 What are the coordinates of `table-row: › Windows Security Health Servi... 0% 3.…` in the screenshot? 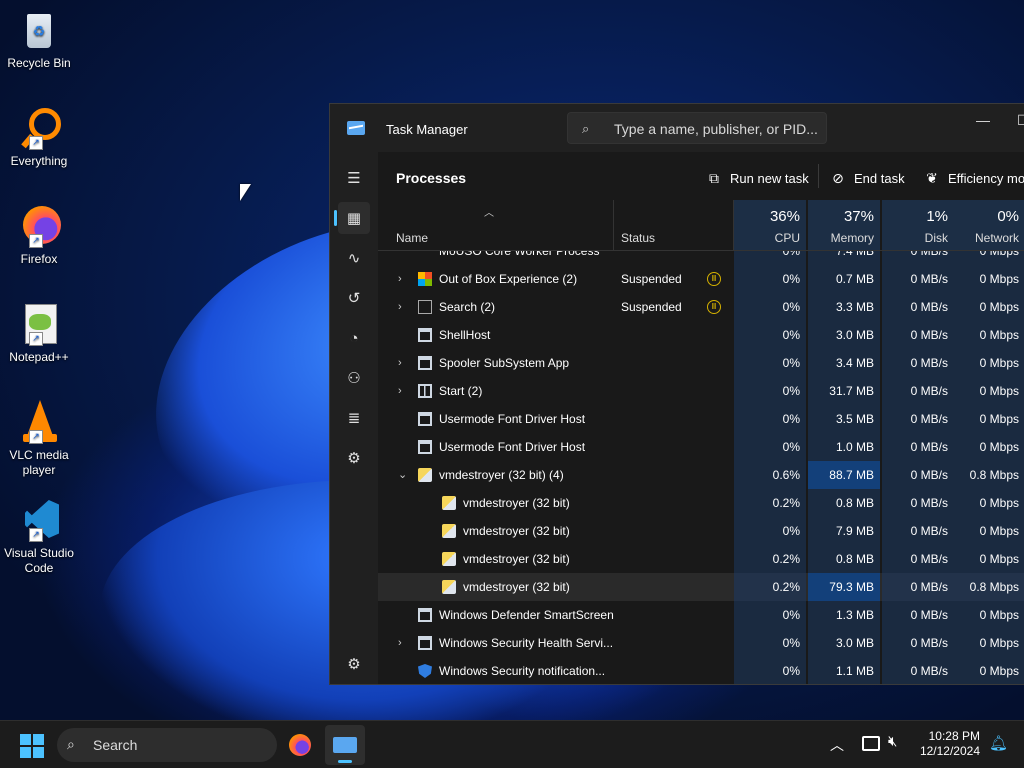 It's located at (701, 643).